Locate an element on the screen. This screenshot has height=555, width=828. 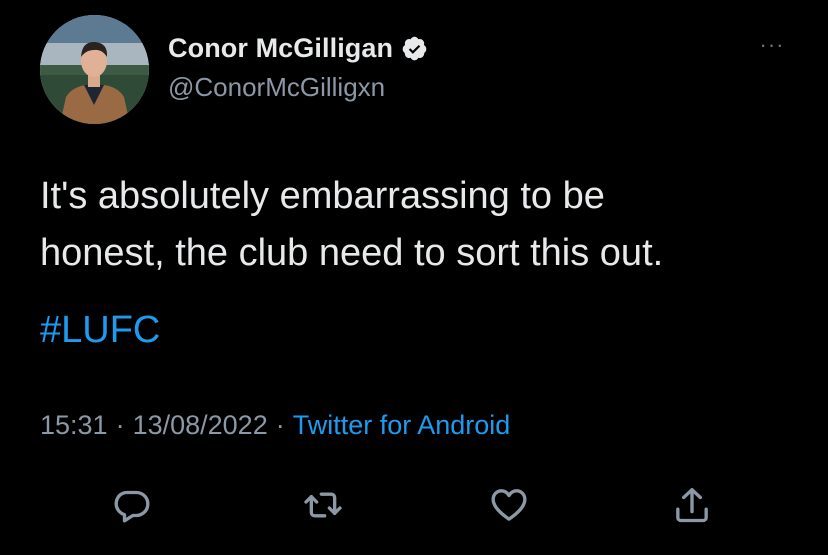
tweet-source-link: Twitter for Android is located at coordinates (402, 425).